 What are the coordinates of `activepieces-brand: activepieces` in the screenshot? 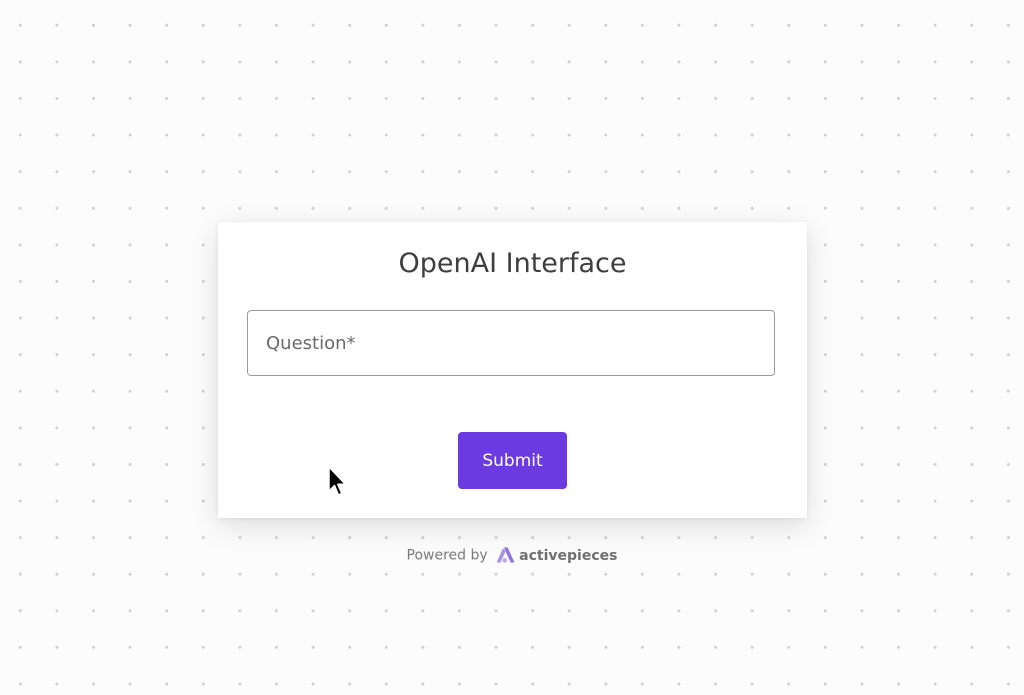 It's located at (568, 555).